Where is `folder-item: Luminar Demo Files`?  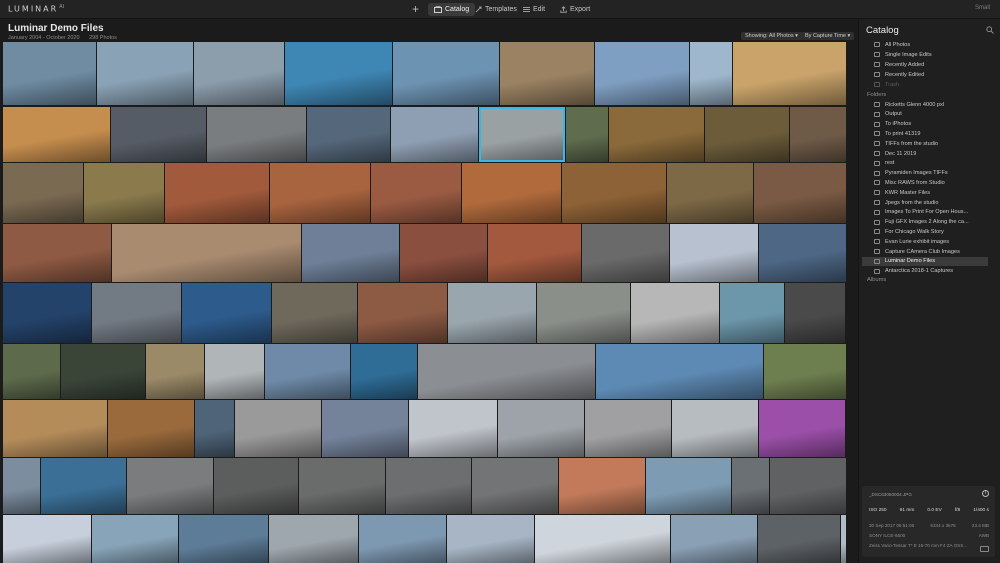 folder-item: Luminar Demo Files is located at coordinates (925, 261).